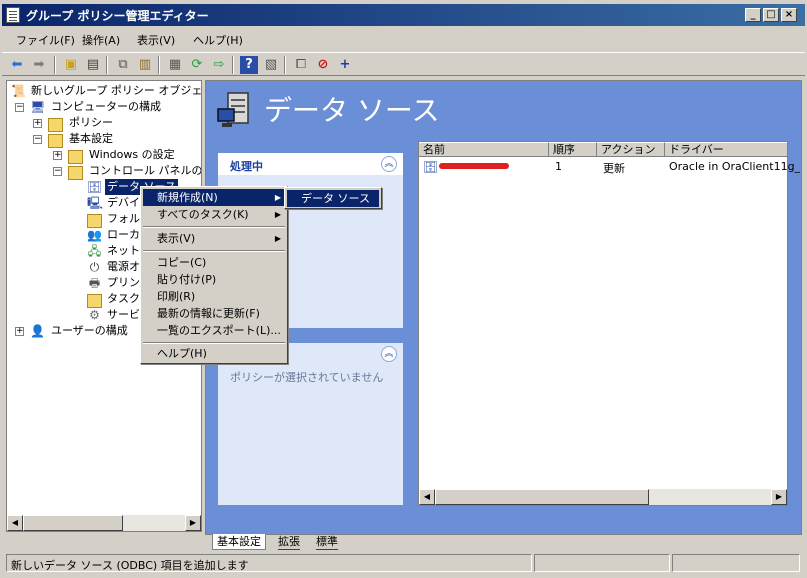  I want to click on tree-node-label: ローカ, so click(123, 234).